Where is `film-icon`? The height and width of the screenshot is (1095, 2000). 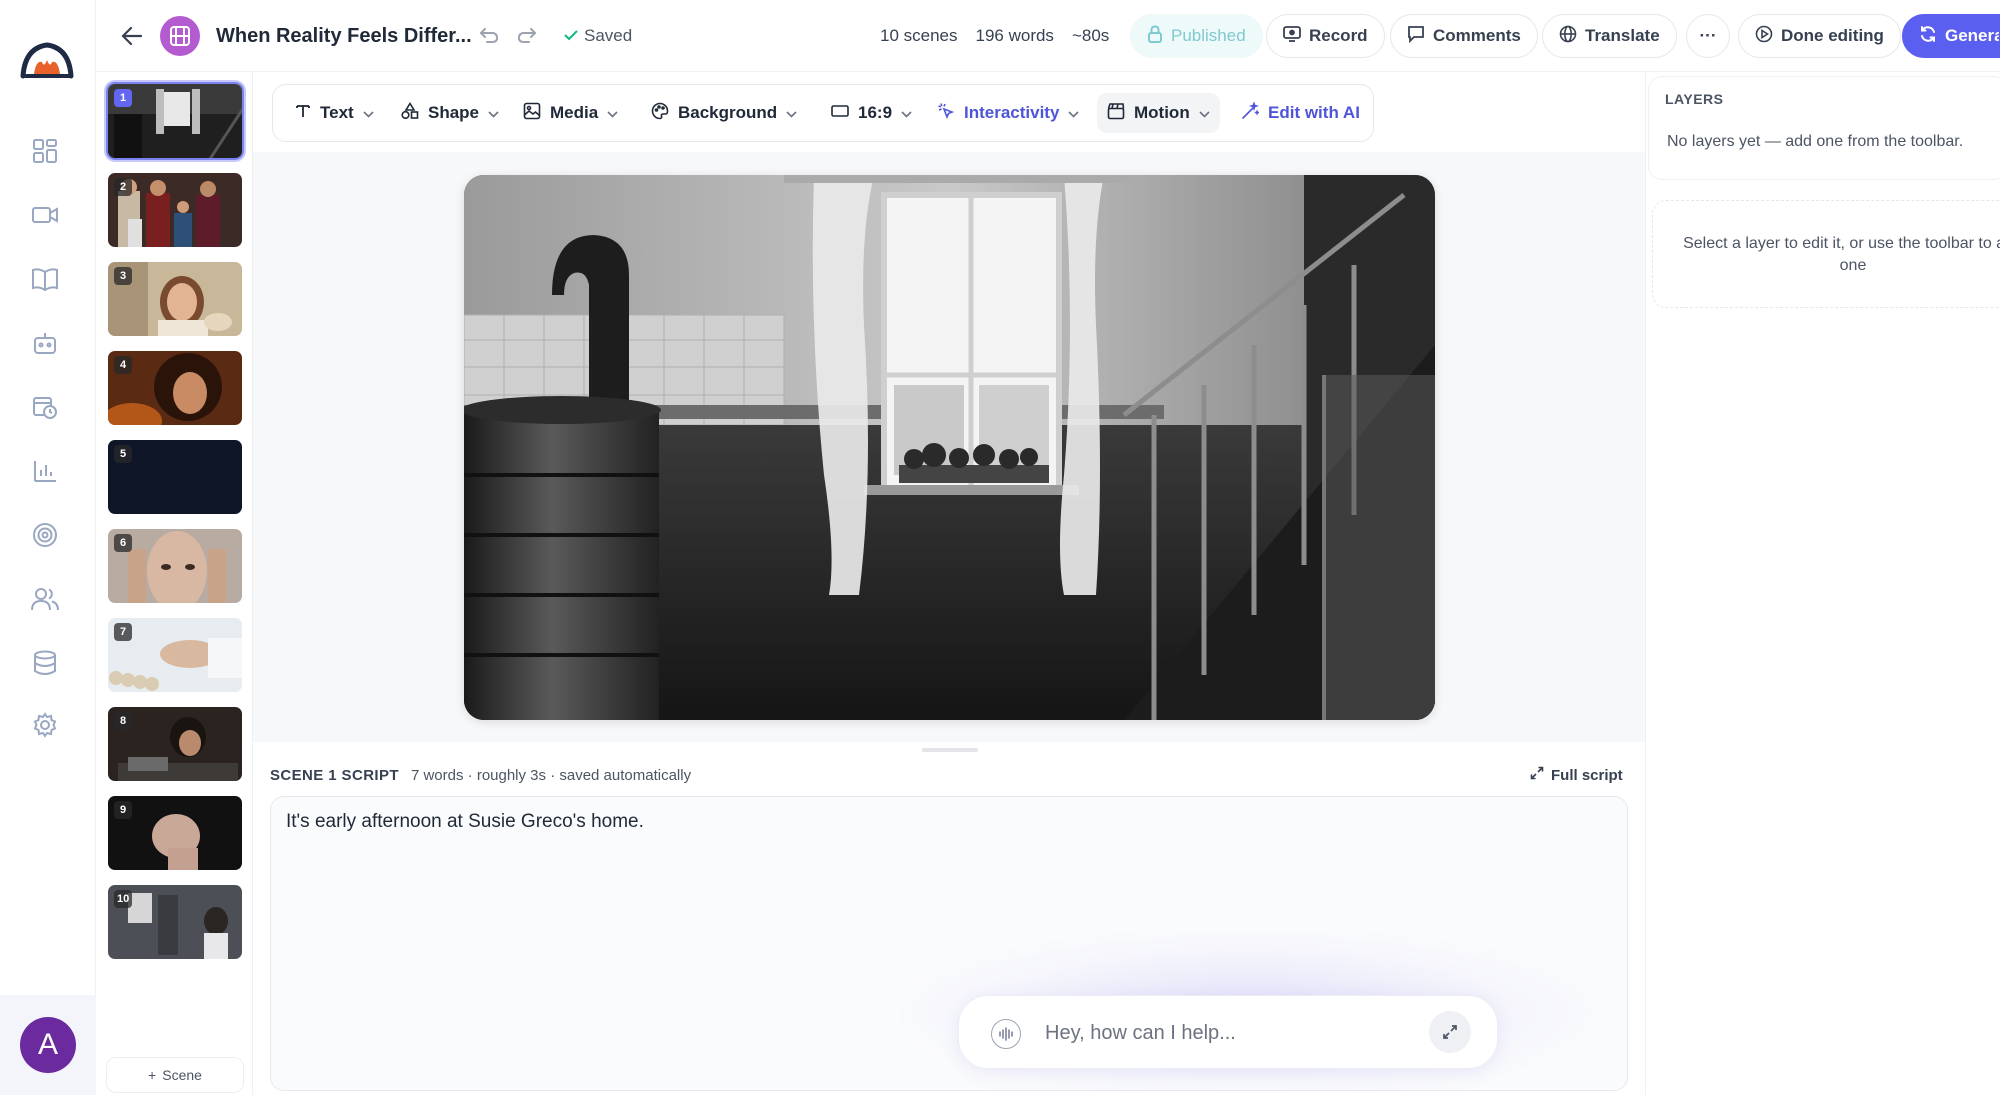
film-icon is located at coordinates (180, 36).